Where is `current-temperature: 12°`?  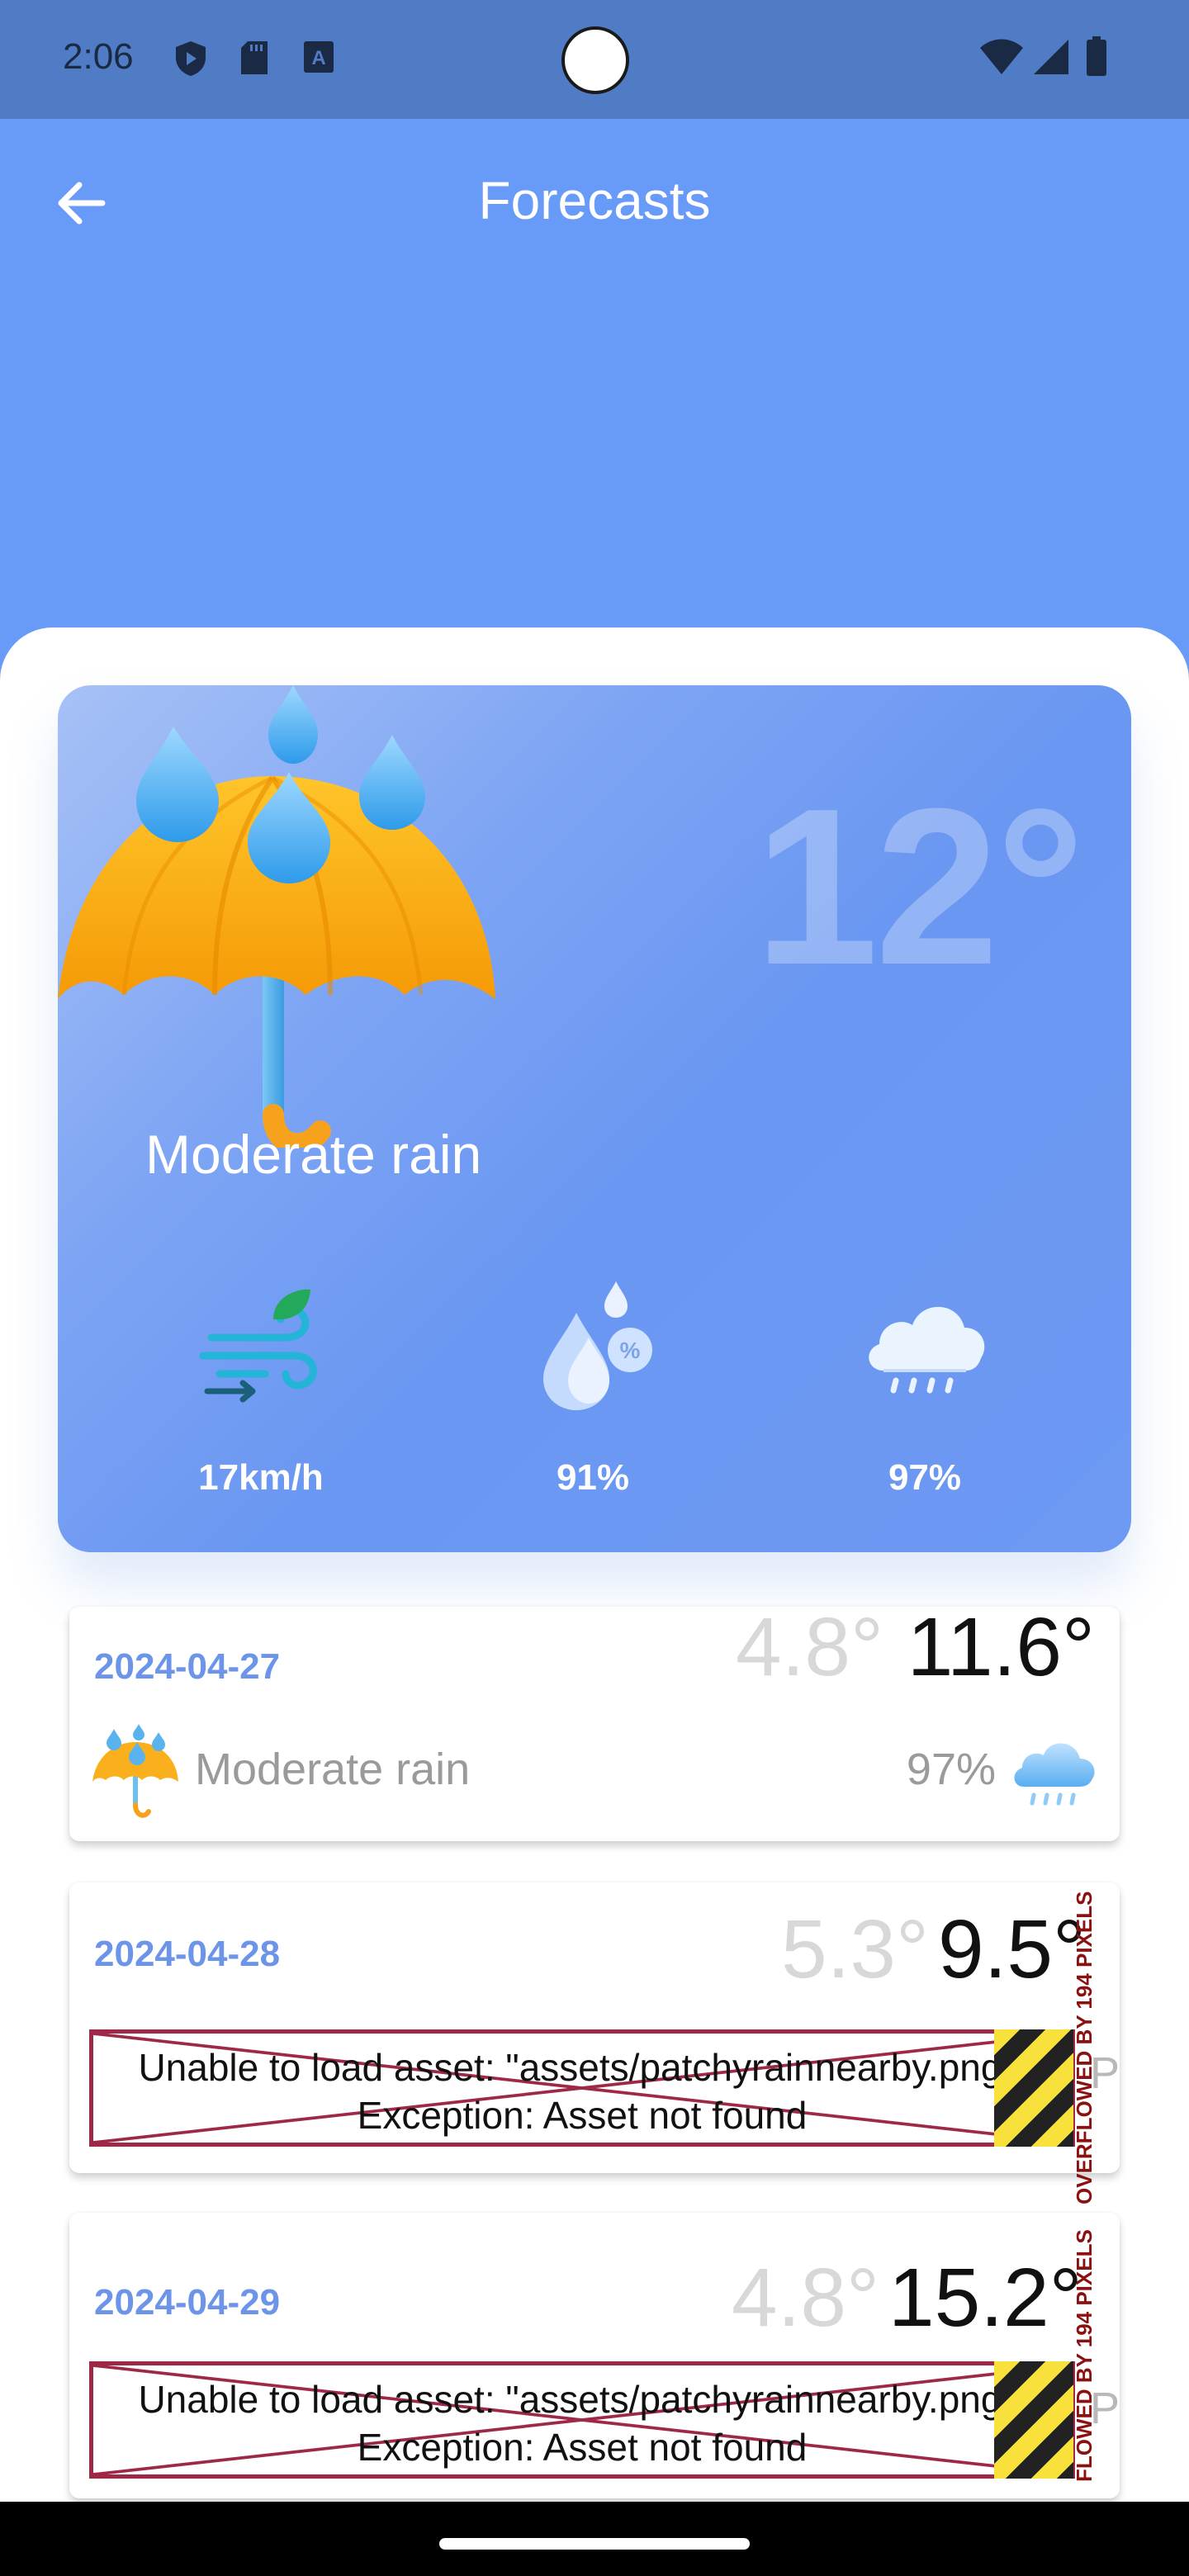
current-temperature: 12° is located at coordinates (919, 887).